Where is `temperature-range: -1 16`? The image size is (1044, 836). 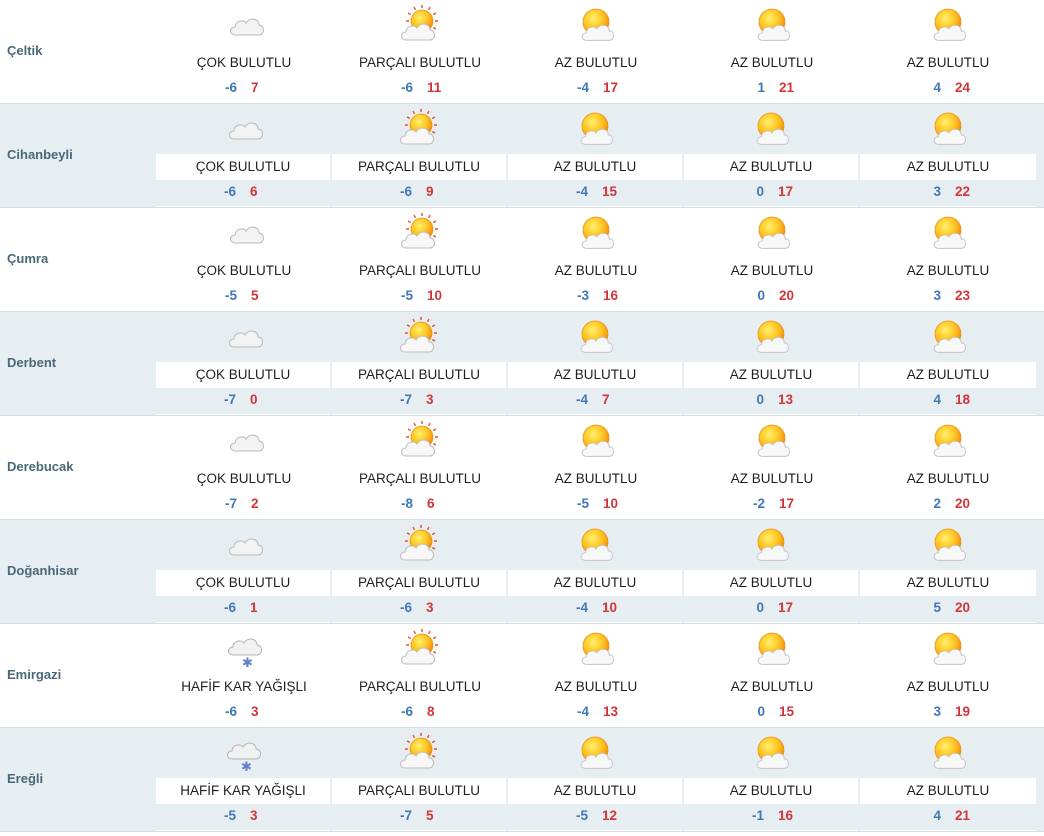
temperature-range: -1 16 is located at coordinates (771, 817).